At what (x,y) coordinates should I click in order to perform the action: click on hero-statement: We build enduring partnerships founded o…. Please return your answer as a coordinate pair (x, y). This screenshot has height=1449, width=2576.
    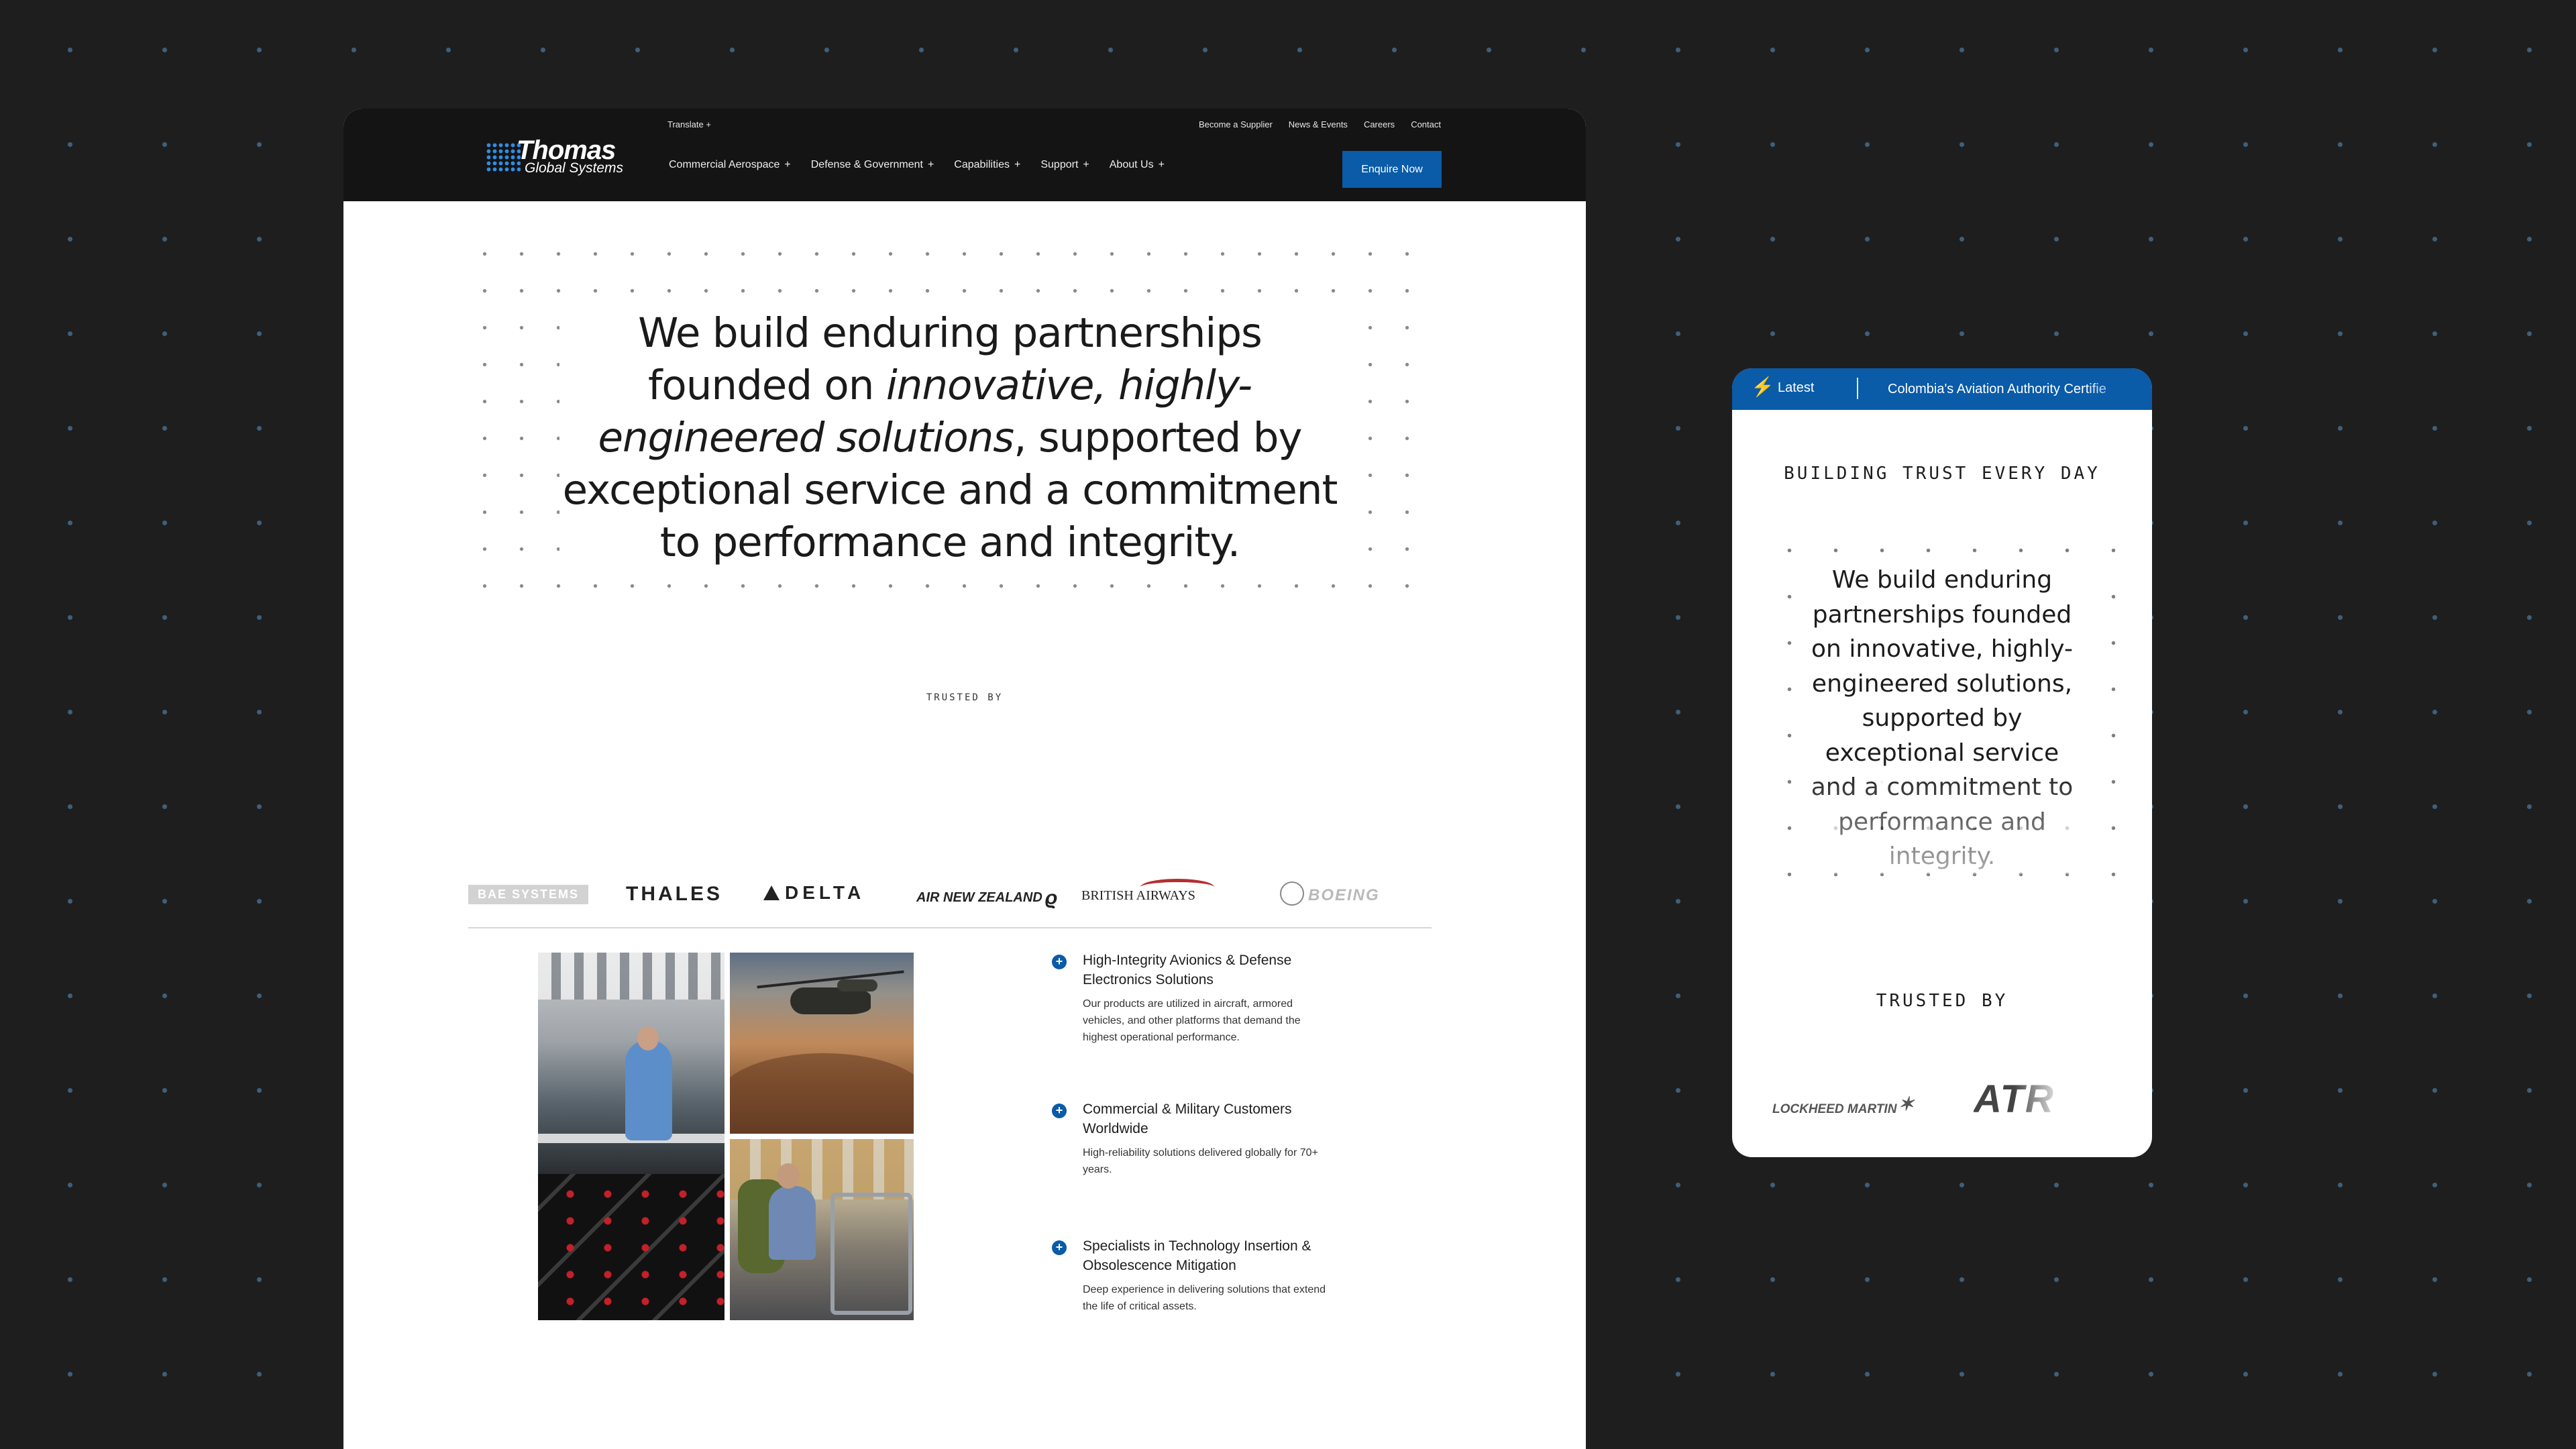
    Looking at the image, I should click on (949, 438).